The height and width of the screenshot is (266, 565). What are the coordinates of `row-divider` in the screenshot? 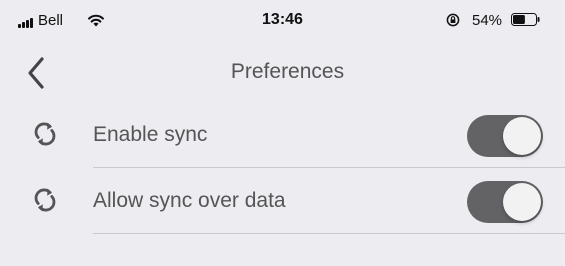 It's located at (329, 233).